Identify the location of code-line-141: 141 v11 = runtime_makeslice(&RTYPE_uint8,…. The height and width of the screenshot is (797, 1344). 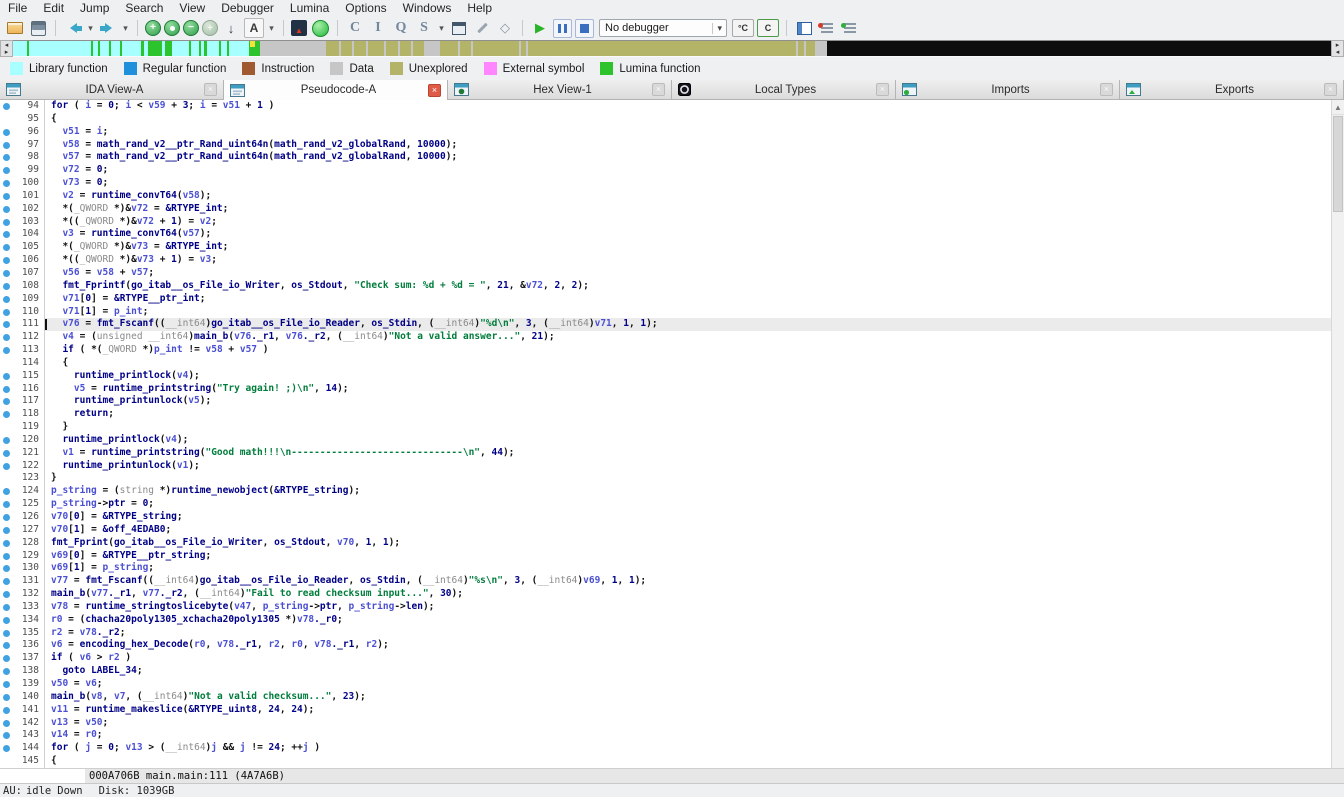
(665, 710).